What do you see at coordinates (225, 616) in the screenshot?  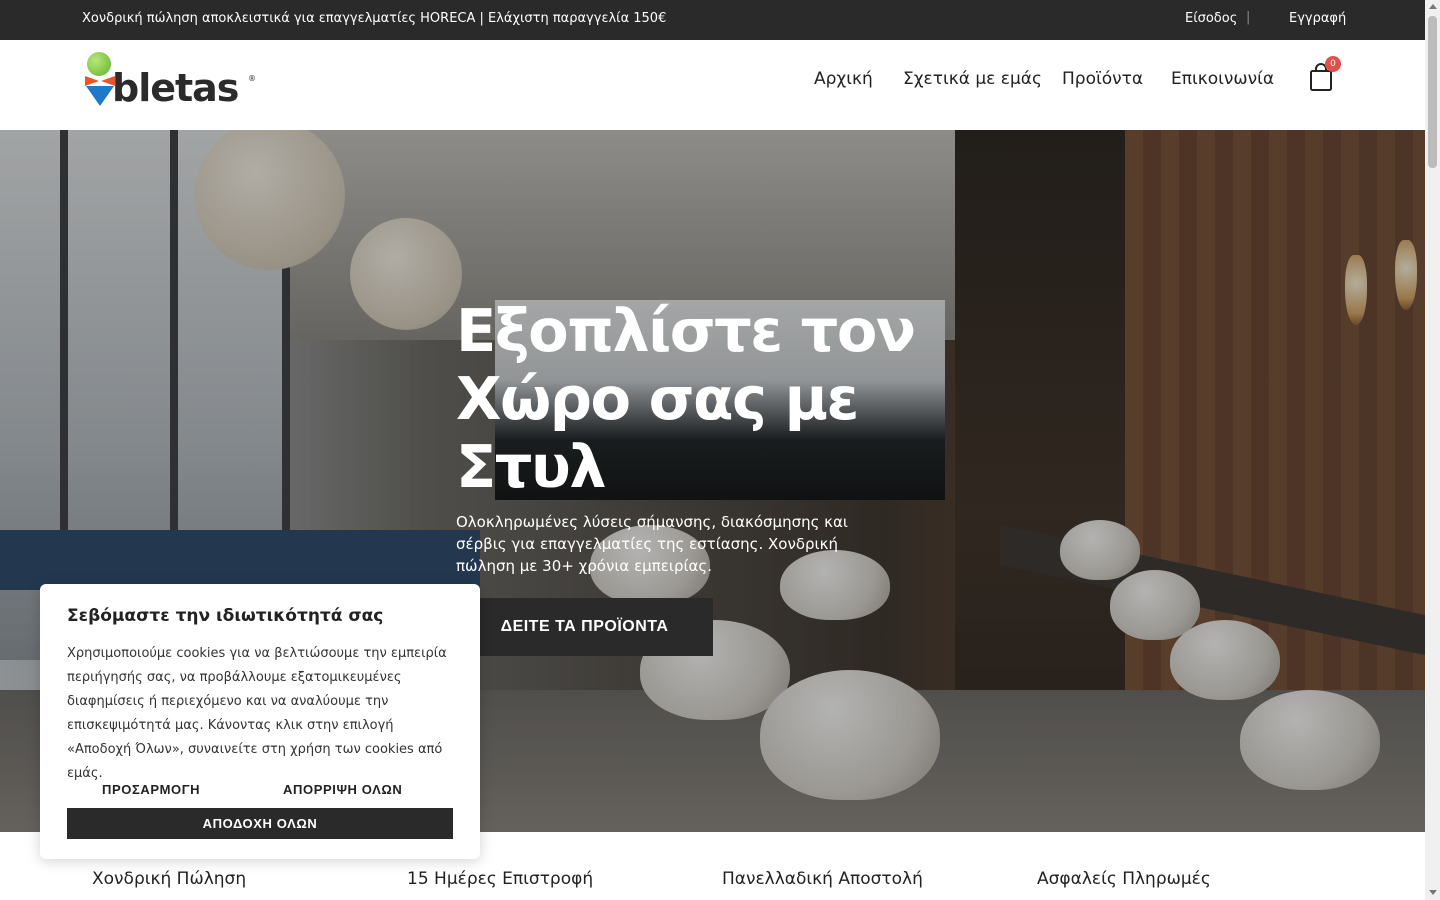 I see `cookie-title: Σεβόμαστε την ιδιωτικότητά σας` at bounding box center [225, 616].